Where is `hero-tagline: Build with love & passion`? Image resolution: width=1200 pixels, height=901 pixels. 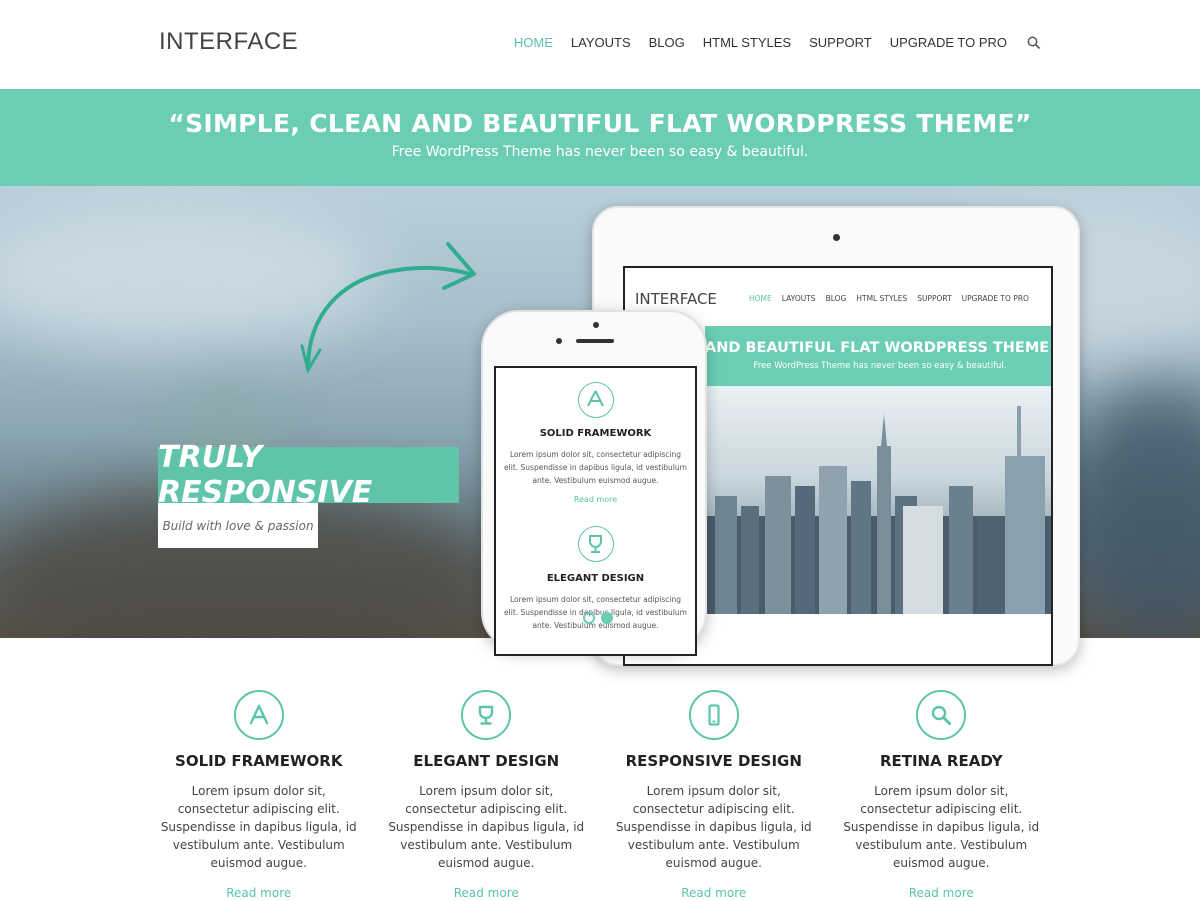
hero-tagline: Build with love & passion is located at coordinates (238, 525).